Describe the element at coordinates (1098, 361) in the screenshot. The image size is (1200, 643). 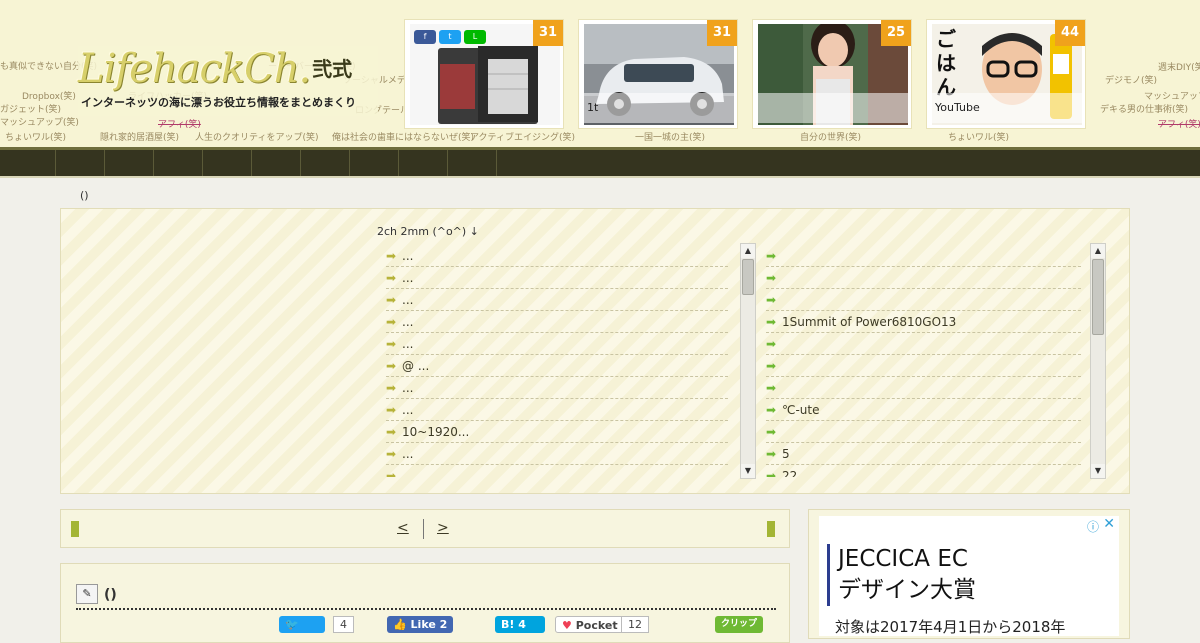
I see `rss-right-scrollbar: ▲ ▼` at that location.